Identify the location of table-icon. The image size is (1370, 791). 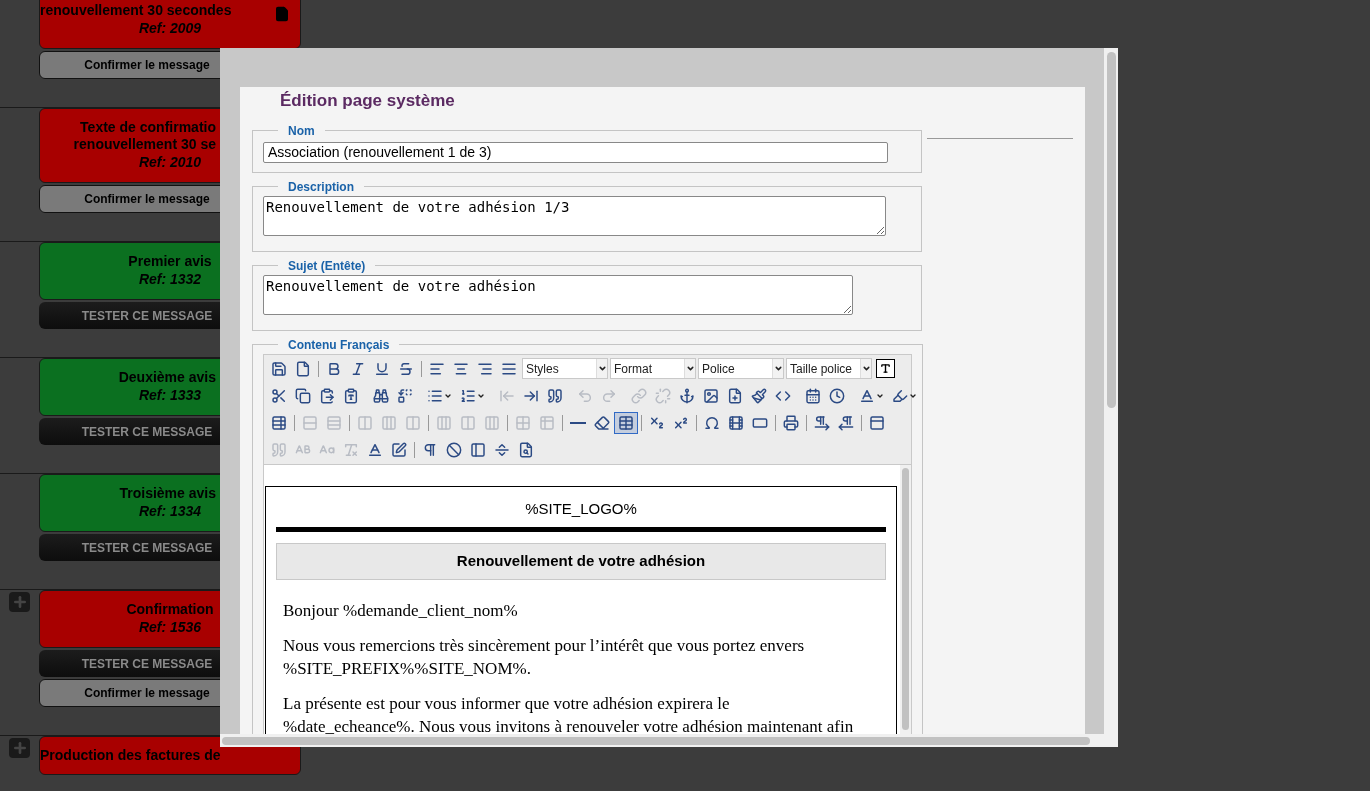
(626, 422).